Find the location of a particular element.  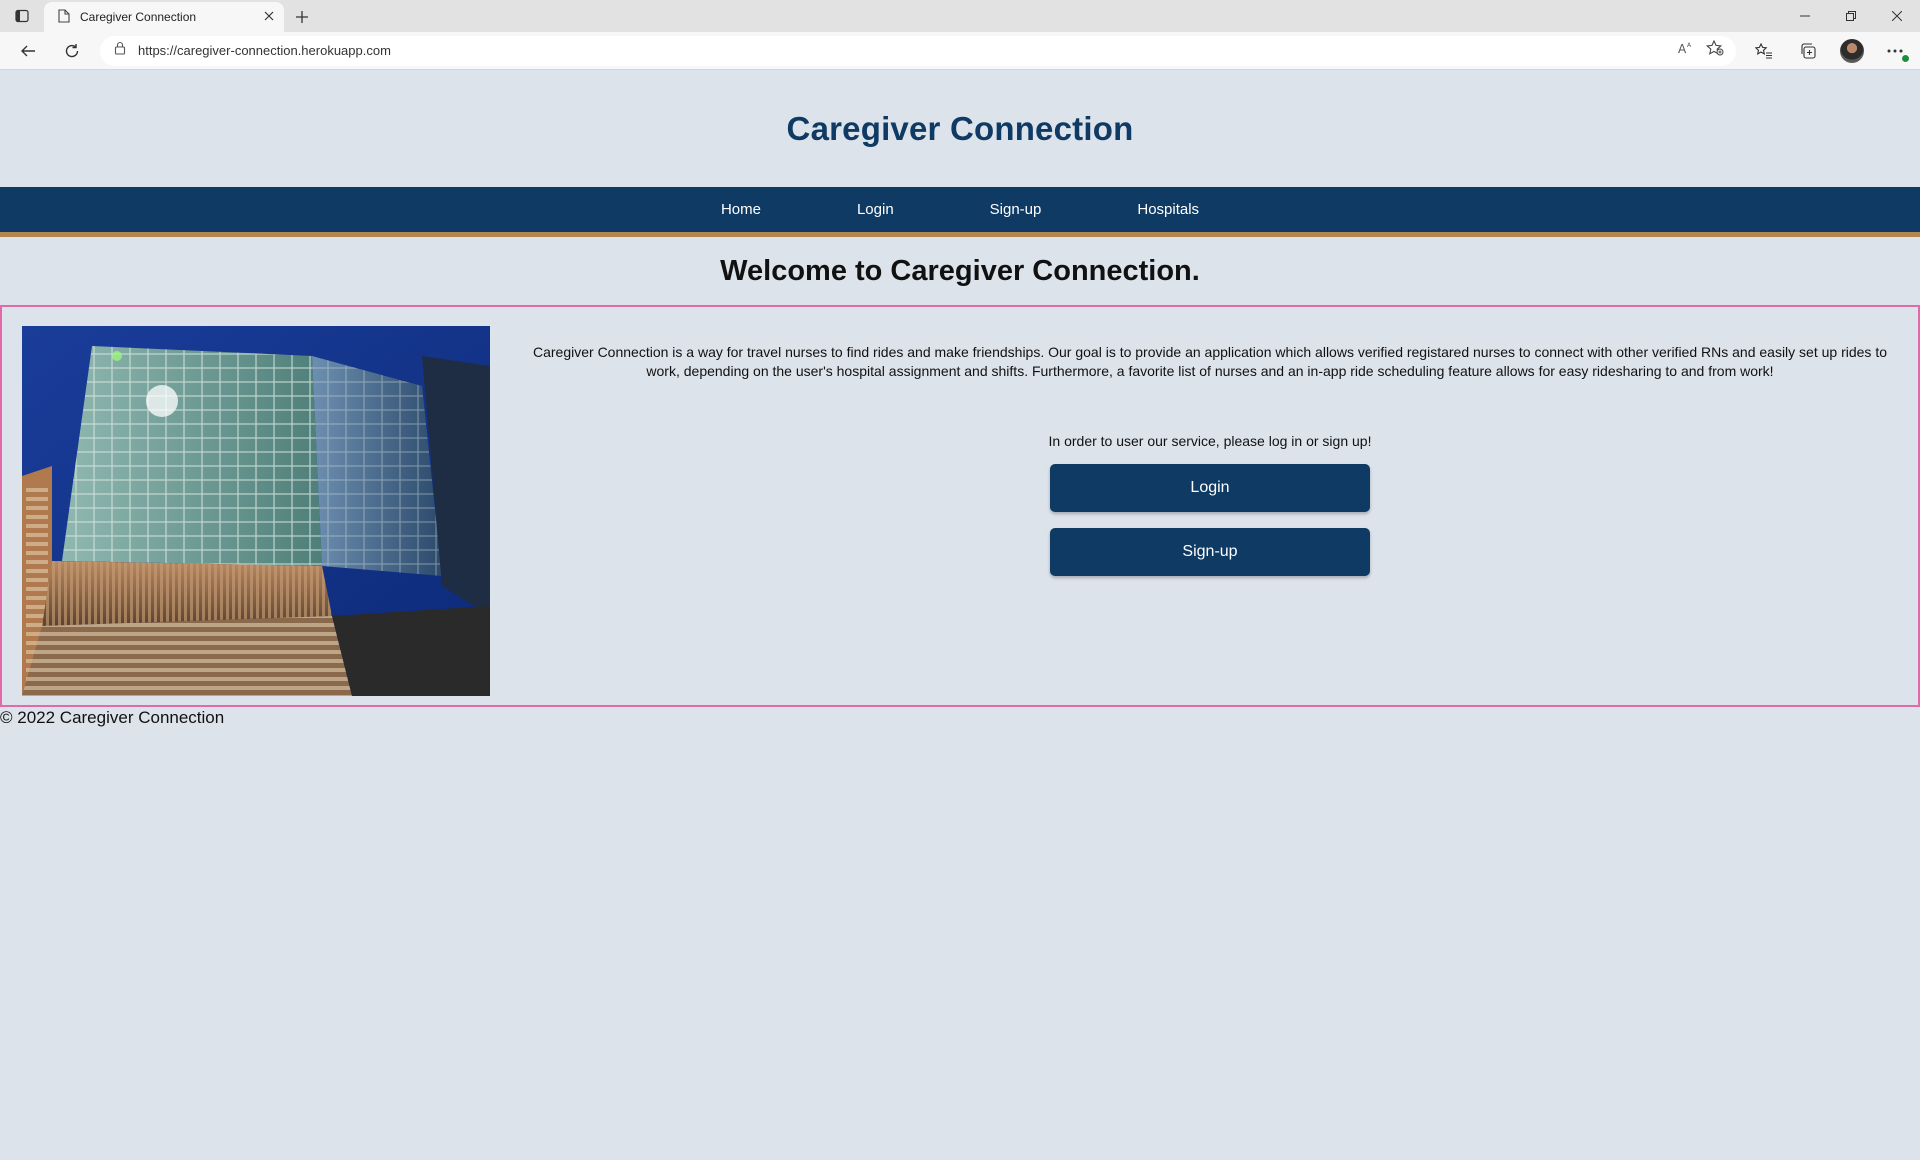

toolbar-right is located at coordinates (1830, 51).